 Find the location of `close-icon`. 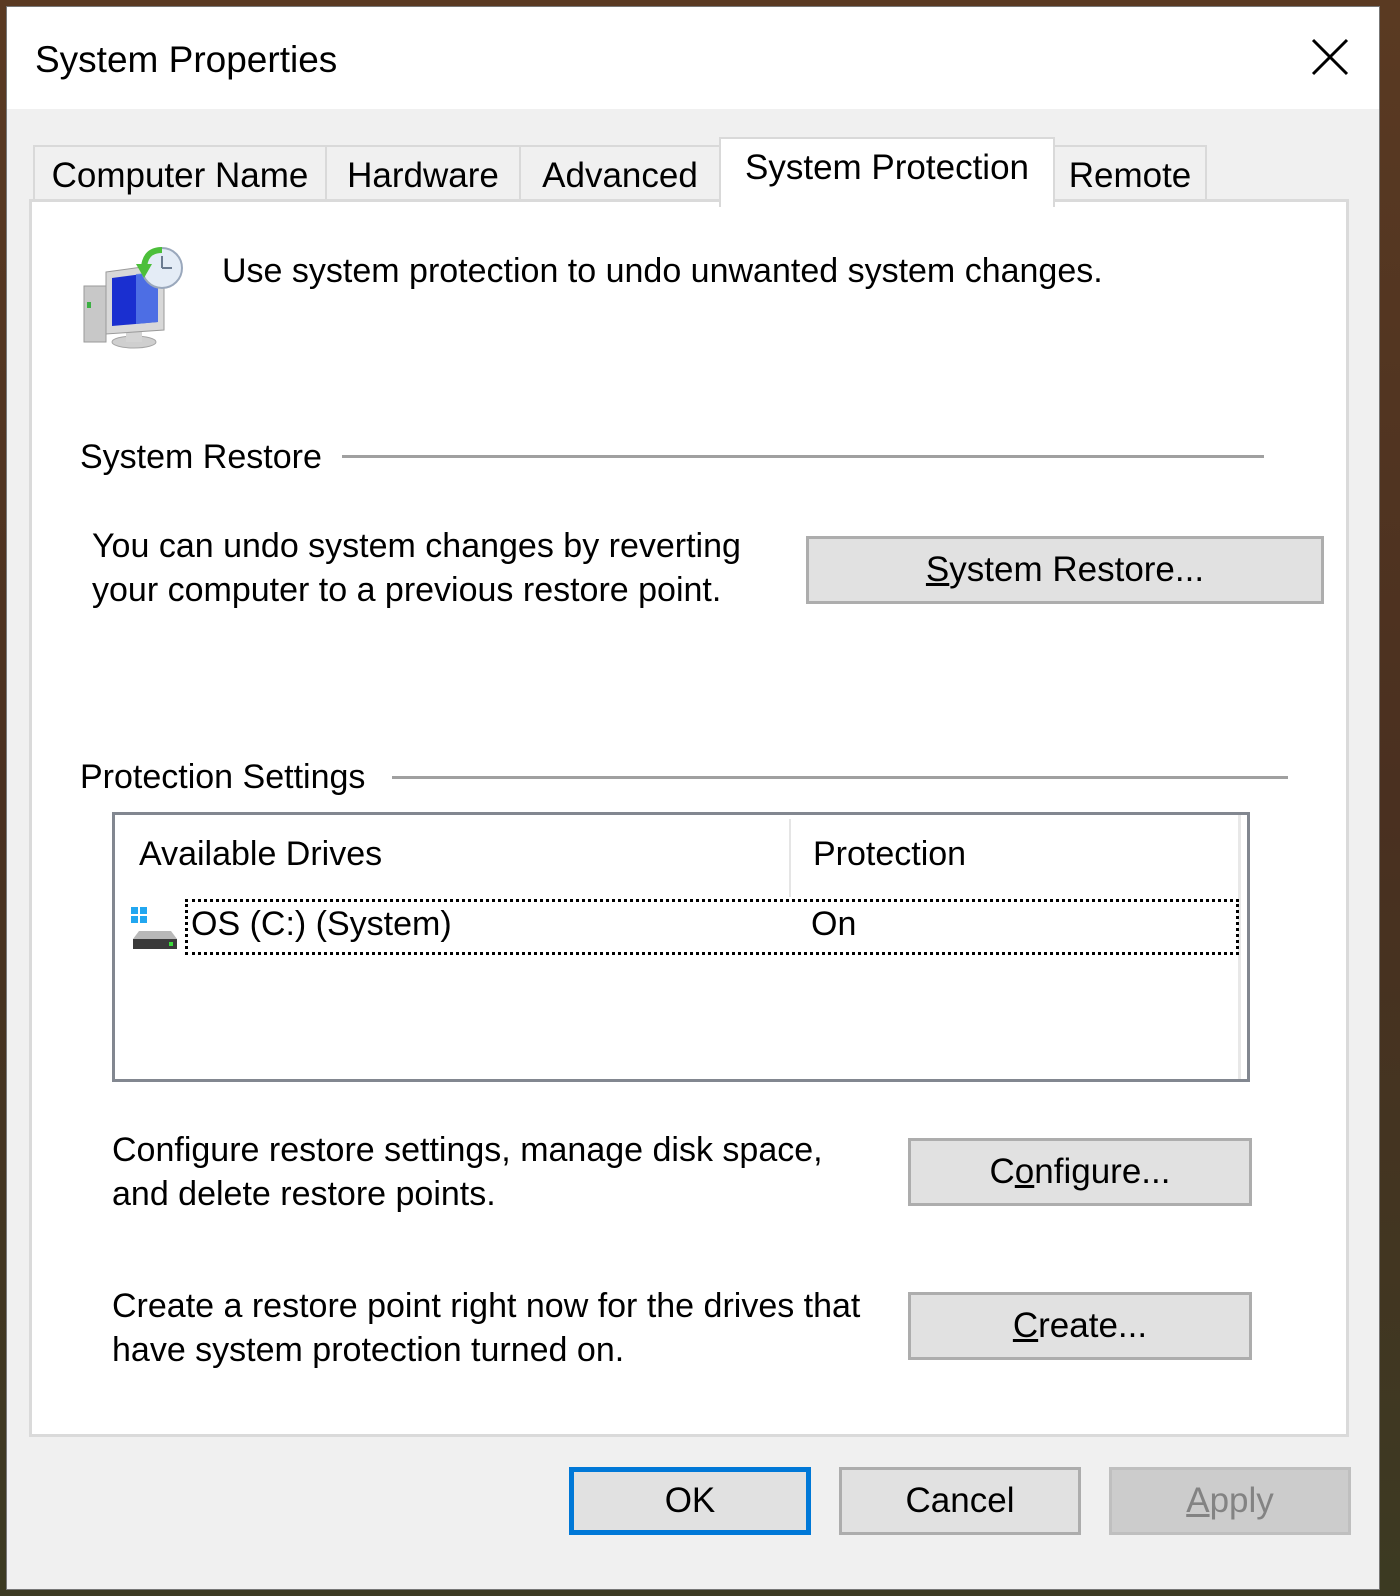

close-icon is located at coordinates (1330, 57).